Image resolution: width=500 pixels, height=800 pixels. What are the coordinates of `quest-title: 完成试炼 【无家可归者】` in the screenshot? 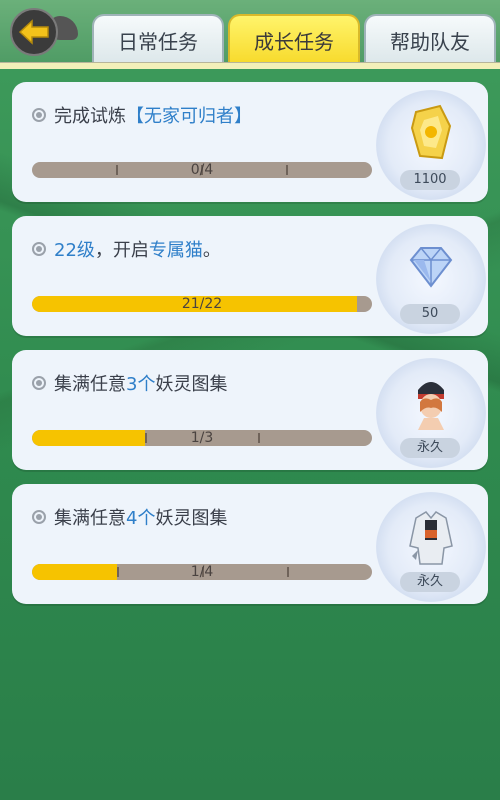 It's located at (142, 115).